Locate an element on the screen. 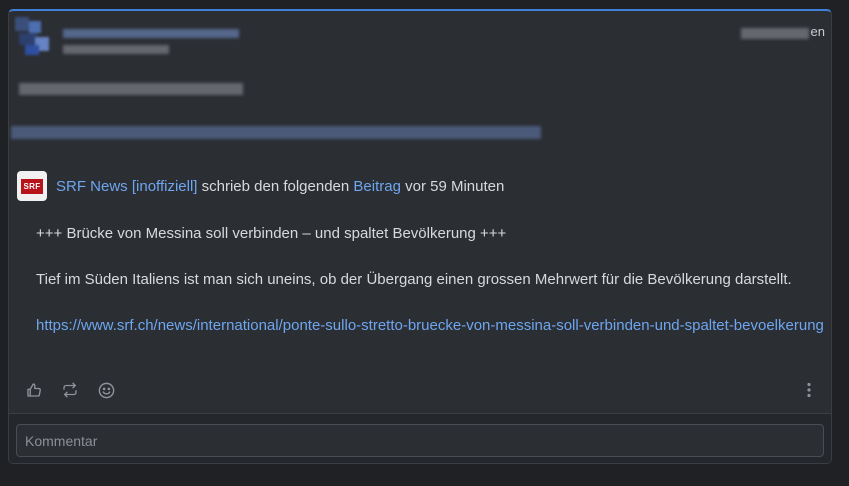  comment-section is located at coordinates (420, 438).